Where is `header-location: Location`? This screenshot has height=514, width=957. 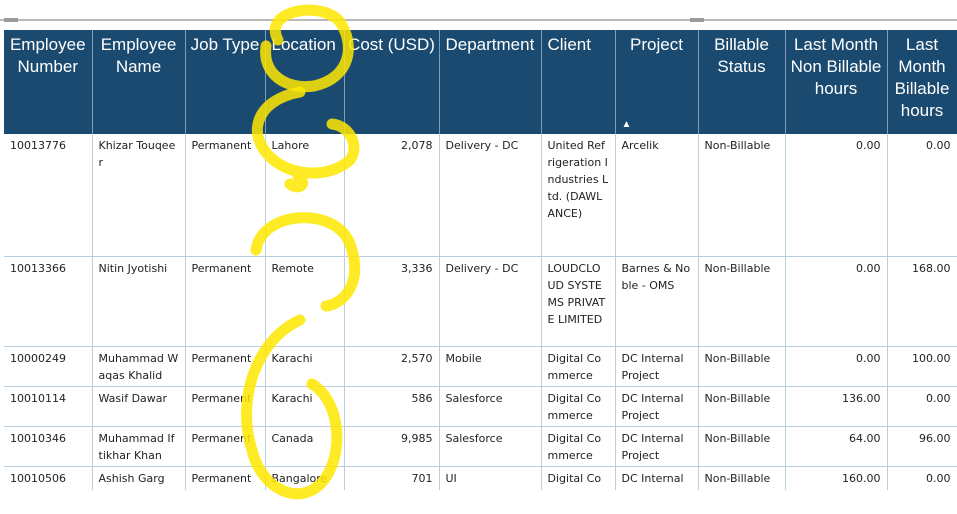
header-location: Location is located at coordinates (305, 82).